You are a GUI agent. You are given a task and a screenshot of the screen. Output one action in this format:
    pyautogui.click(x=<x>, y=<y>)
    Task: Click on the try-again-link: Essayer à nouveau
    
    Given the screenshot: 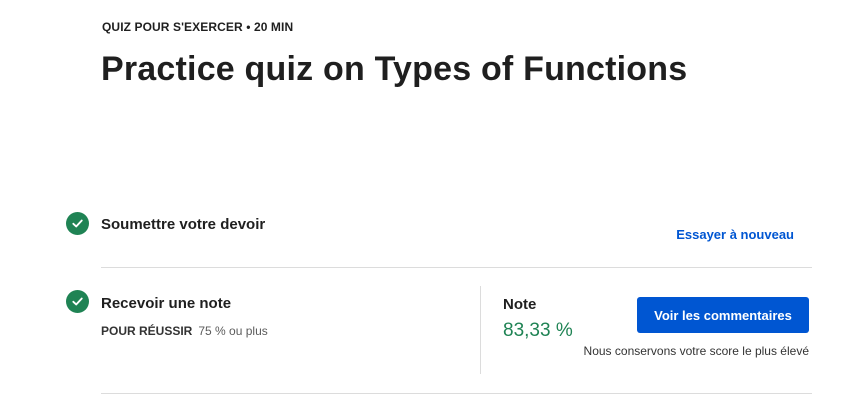 What is the action you would take?
    pyautogui.click(x=735, y=234)
    